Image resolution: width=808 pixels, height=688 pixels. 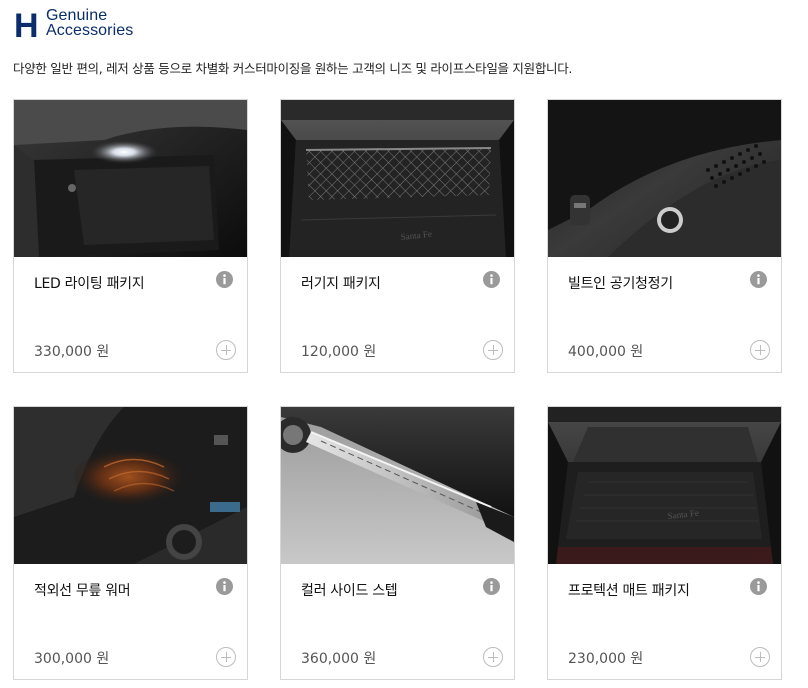 I want to click on trunk-mat-photo: Santa Fe, so click(x=664, y=485).